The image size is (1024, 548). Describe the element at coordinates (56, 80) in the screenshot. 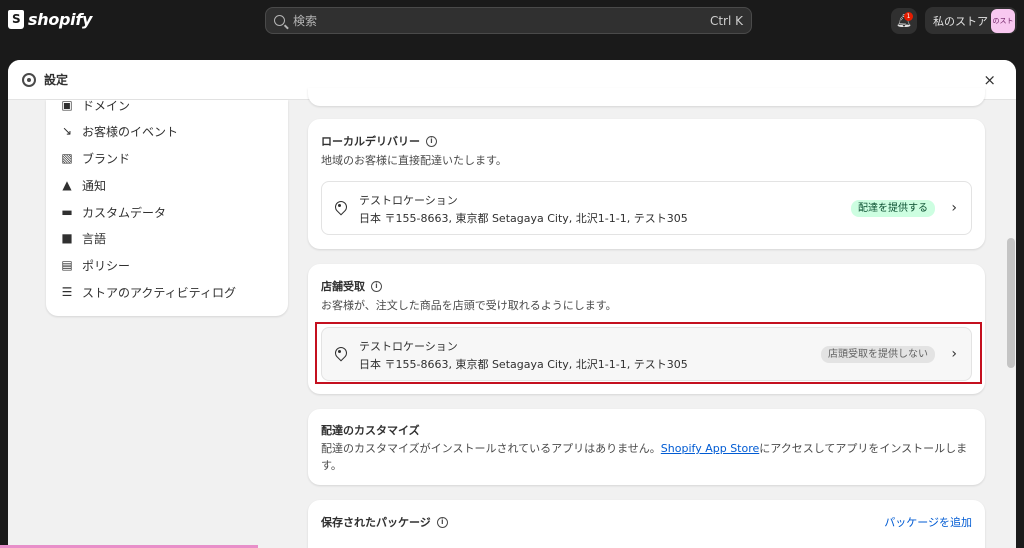

I see `modal-title: 設定` at that location.